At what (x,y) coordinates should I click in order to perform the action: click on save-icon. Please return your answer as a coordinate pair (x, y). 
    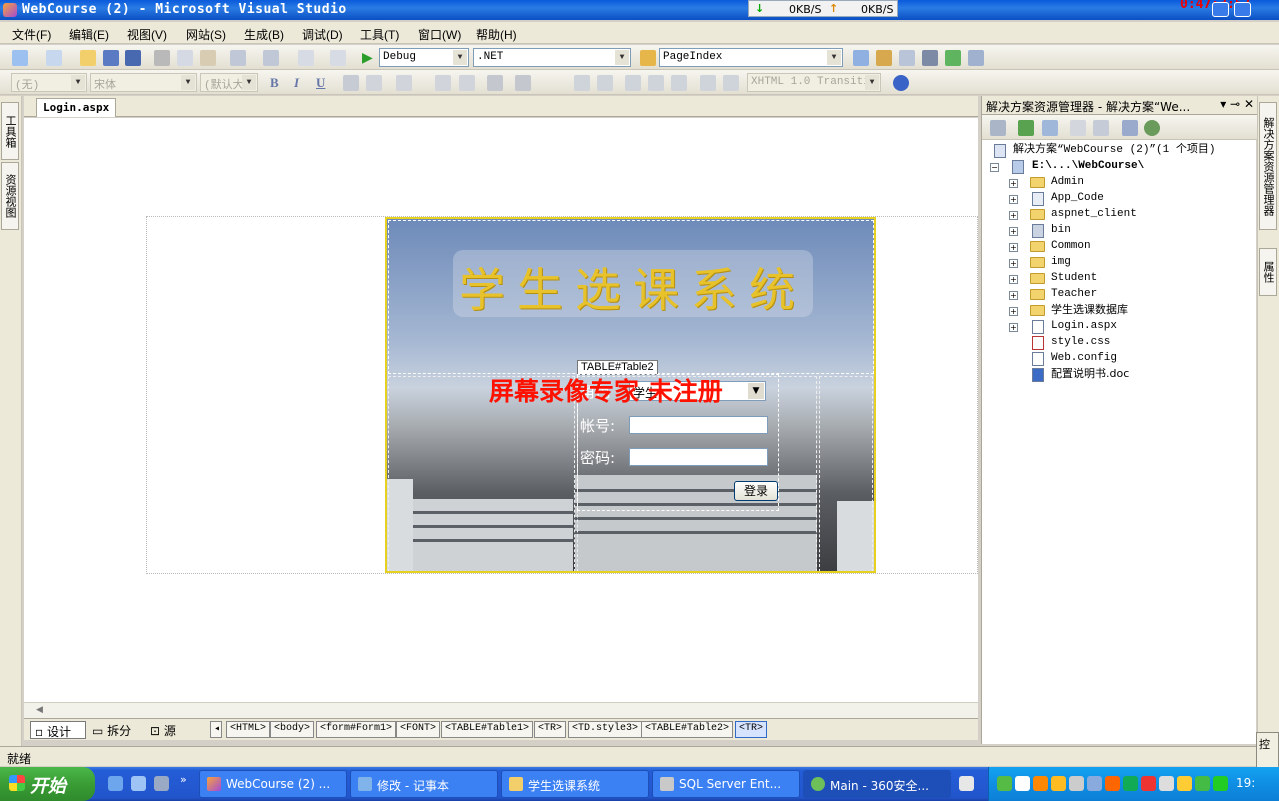
    Looking at the image, I should click on (111, 58).